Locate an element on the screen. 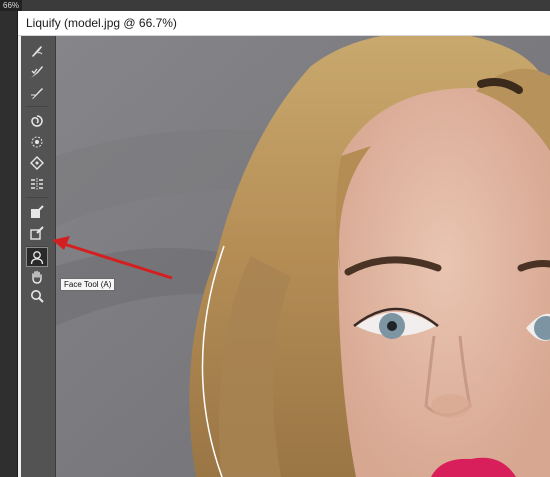  freeze-mask-tool is located at coordinates (37, 212).